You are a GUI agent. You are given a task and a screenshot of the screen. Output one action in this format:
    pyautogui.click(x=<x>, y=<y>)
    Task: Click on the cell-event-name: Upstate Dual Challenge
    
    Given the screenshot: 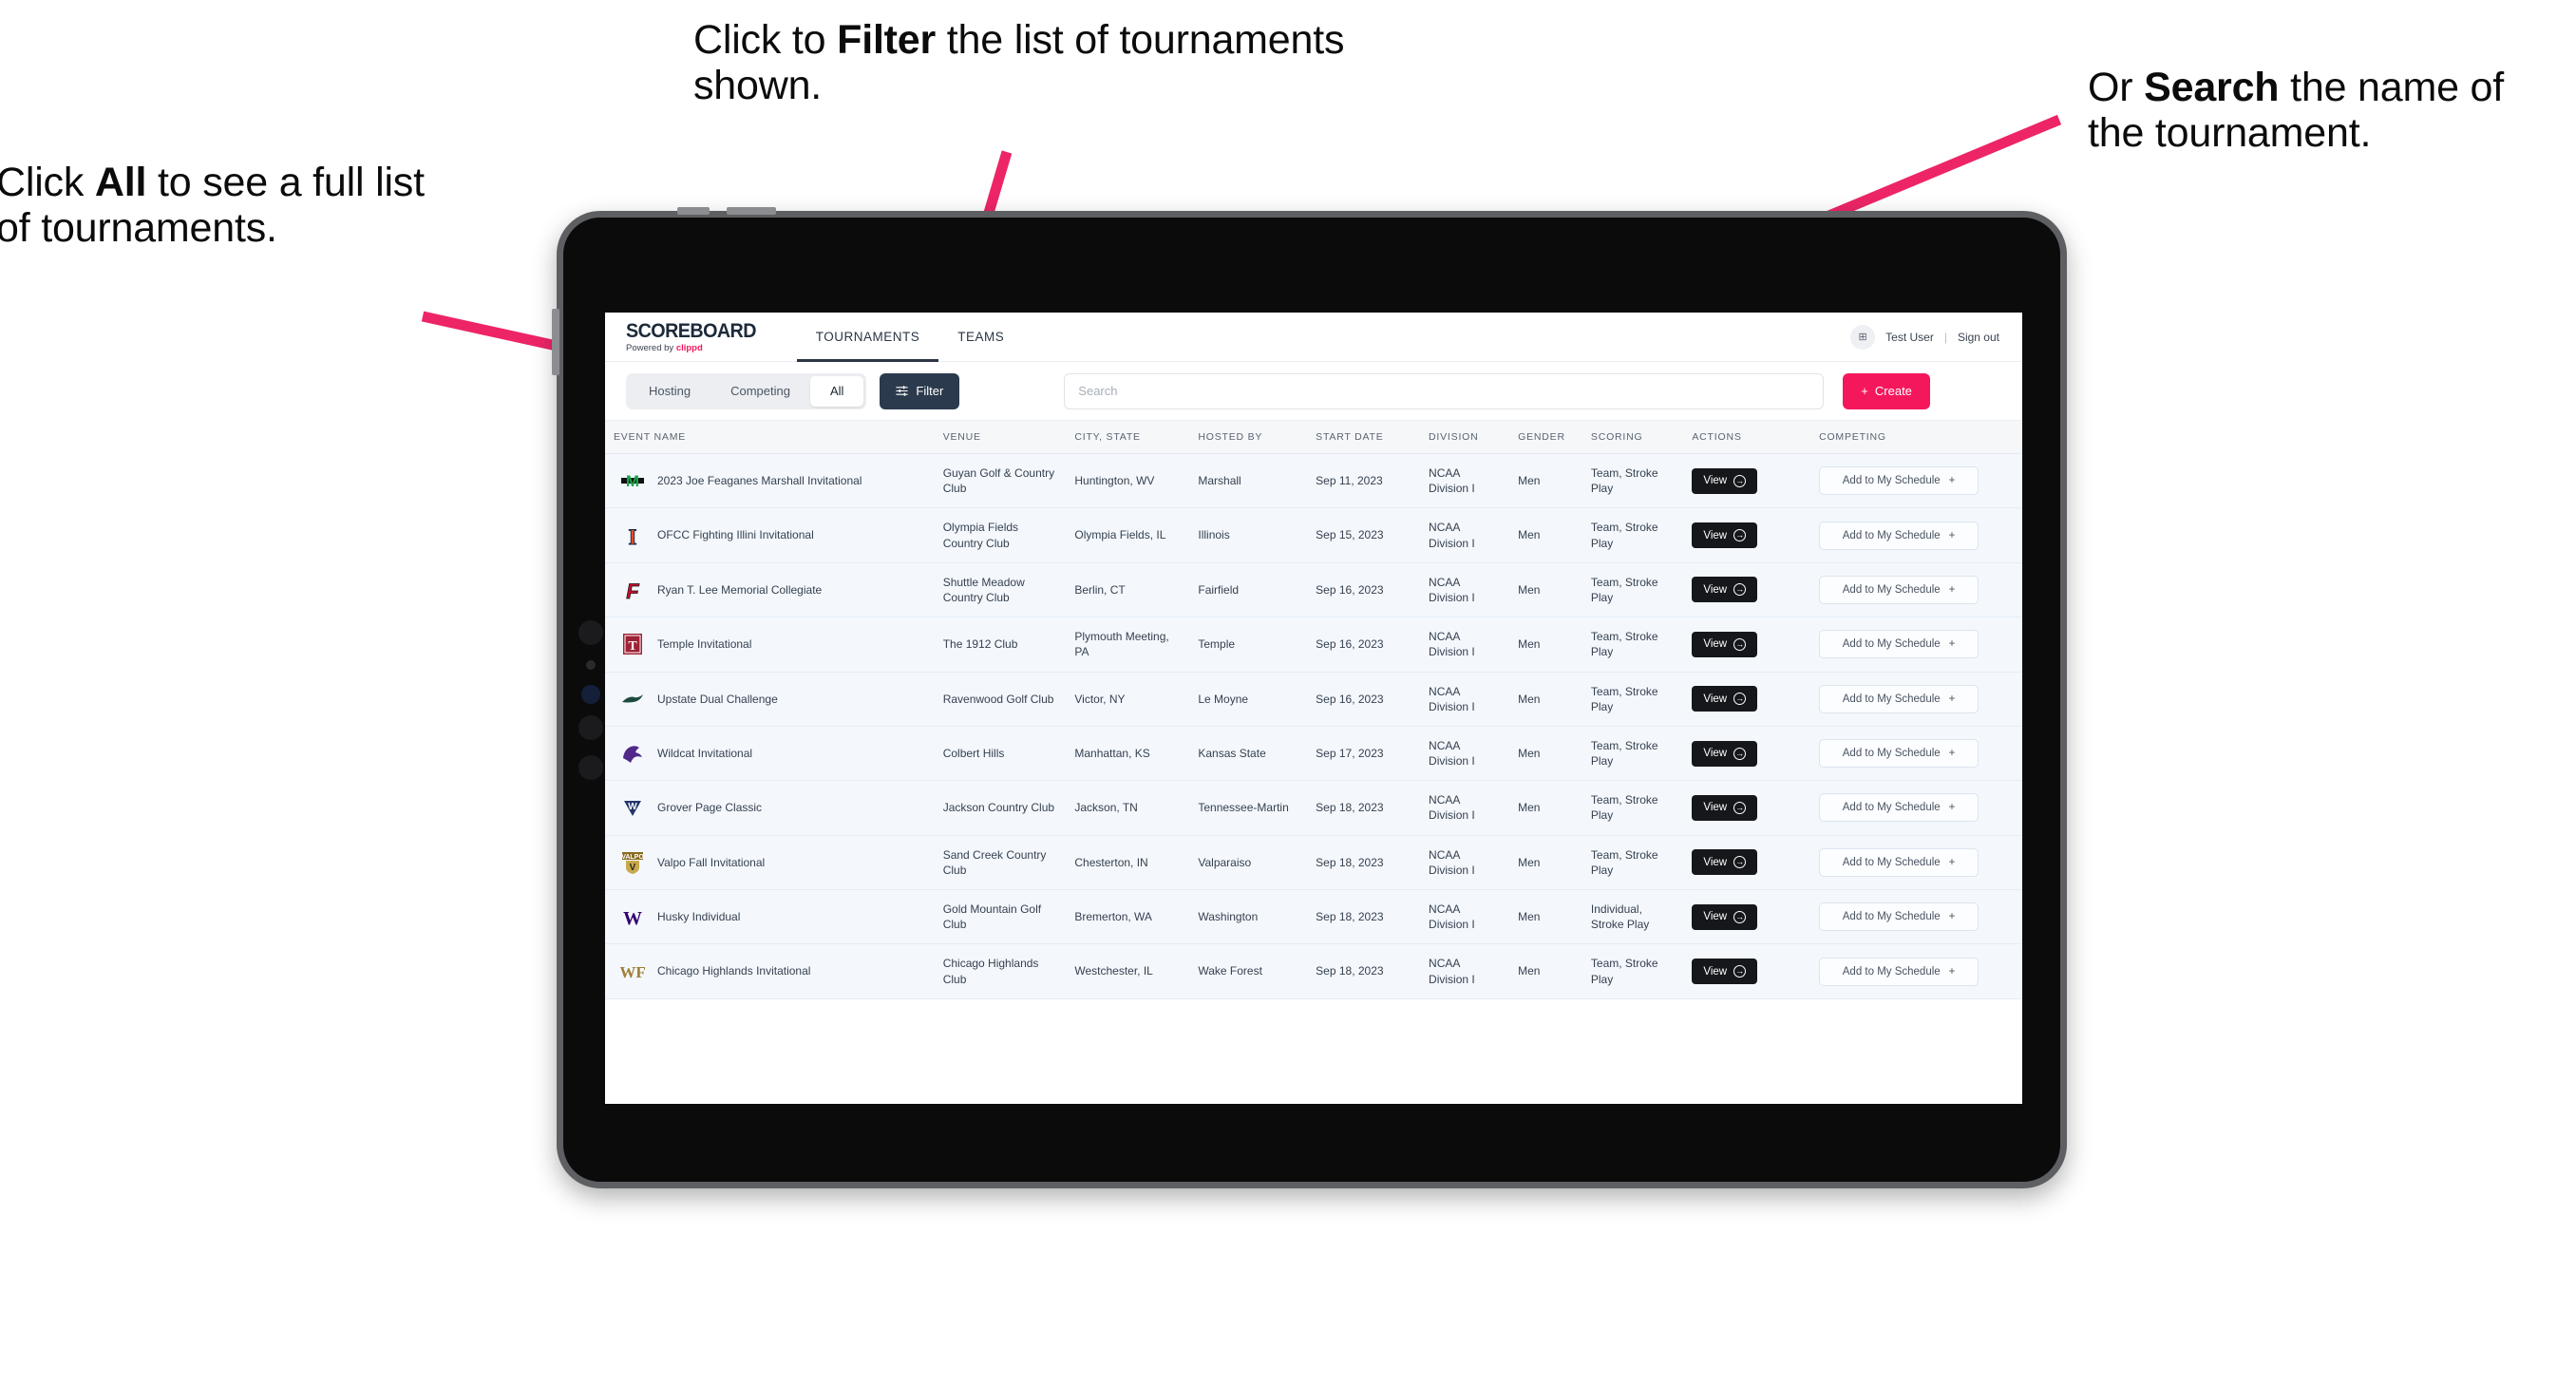 What is the action you would take?
    pyautogui.click(x=770, y=699)
    